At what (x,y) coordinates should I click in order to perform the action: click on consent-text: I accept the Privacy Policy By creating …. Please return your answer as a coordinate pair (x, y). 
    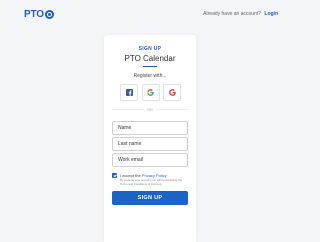
    Looking at the image, I should click on (154, 179).